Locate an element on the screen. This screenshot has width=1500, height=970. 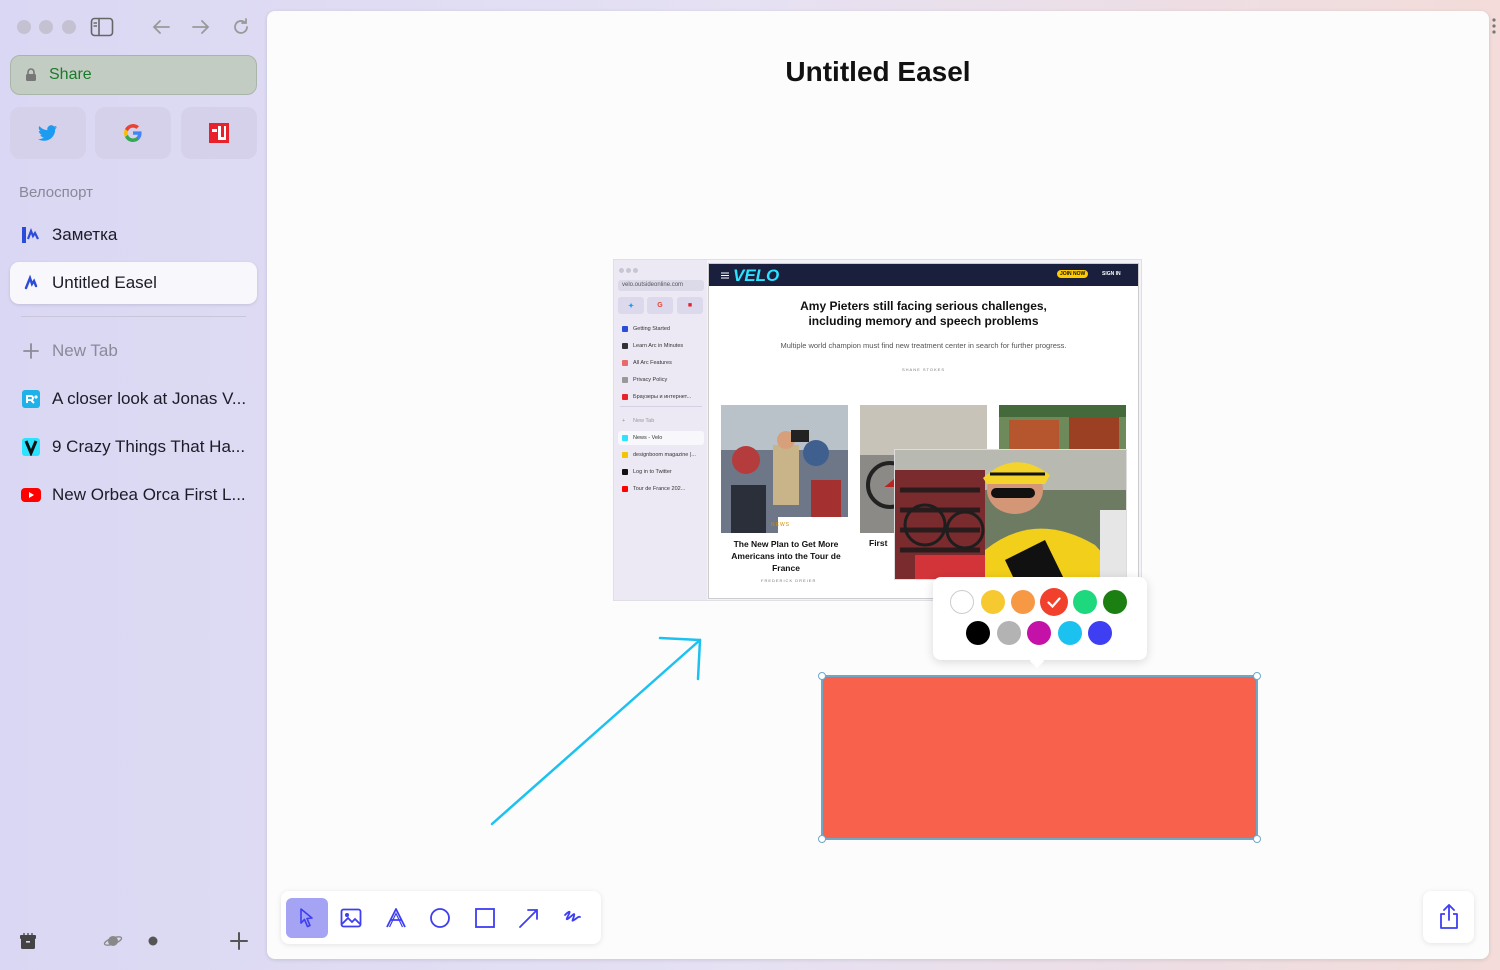
lock-icon is located at coordinates (31, 74).